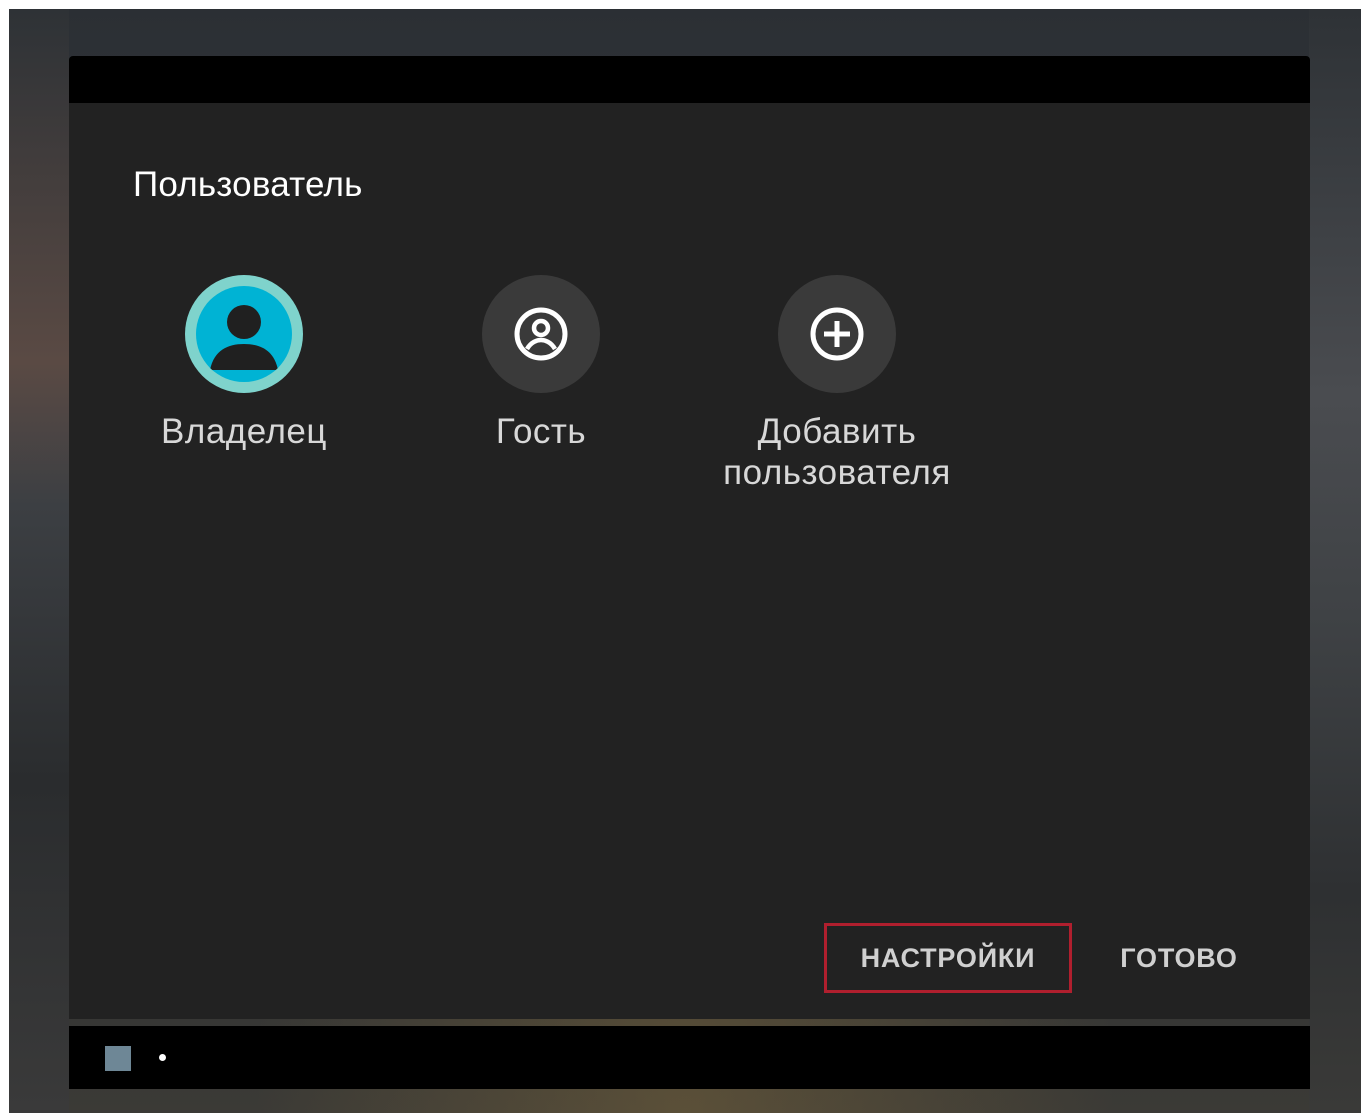  I want to click on user-tile-owner: Владелец, so click(244, 363).